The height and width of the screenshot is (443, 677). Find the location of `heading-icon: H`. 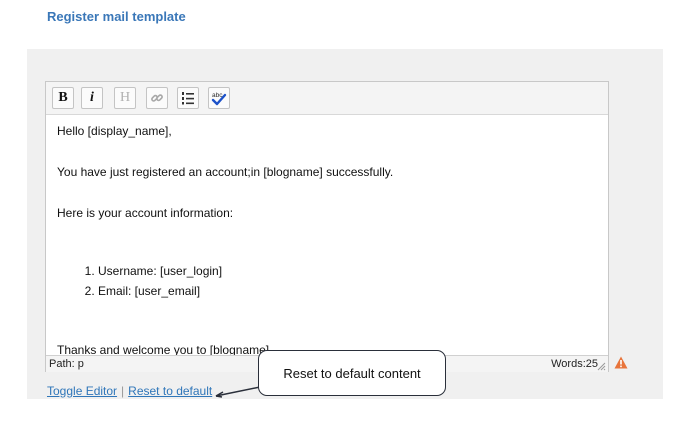

heading-icon: H is located at coordinates (125, 97).